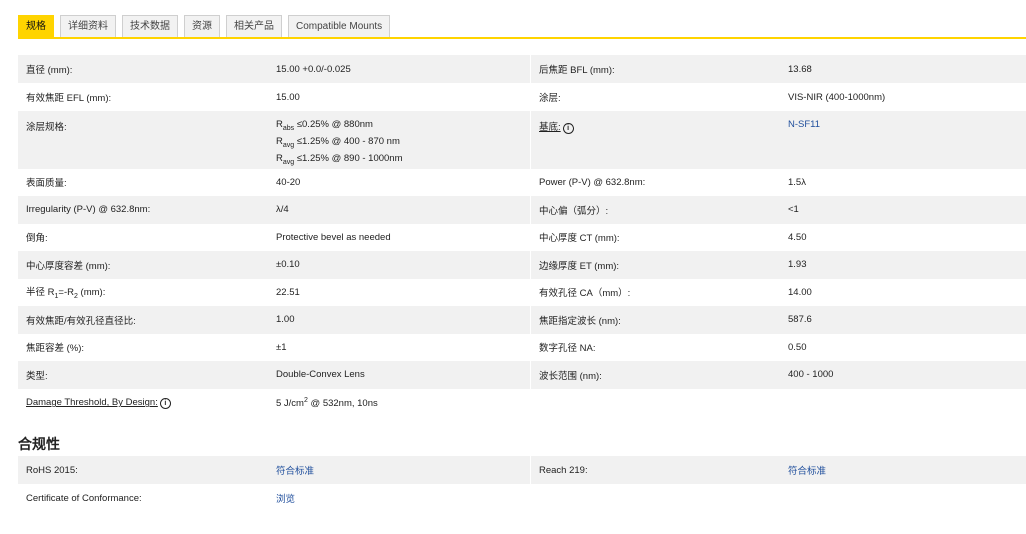 This screenshot has width=1026, height=534. I want to click on spec-label: 边缘厚度 ET (mm):, so click(655, 264).